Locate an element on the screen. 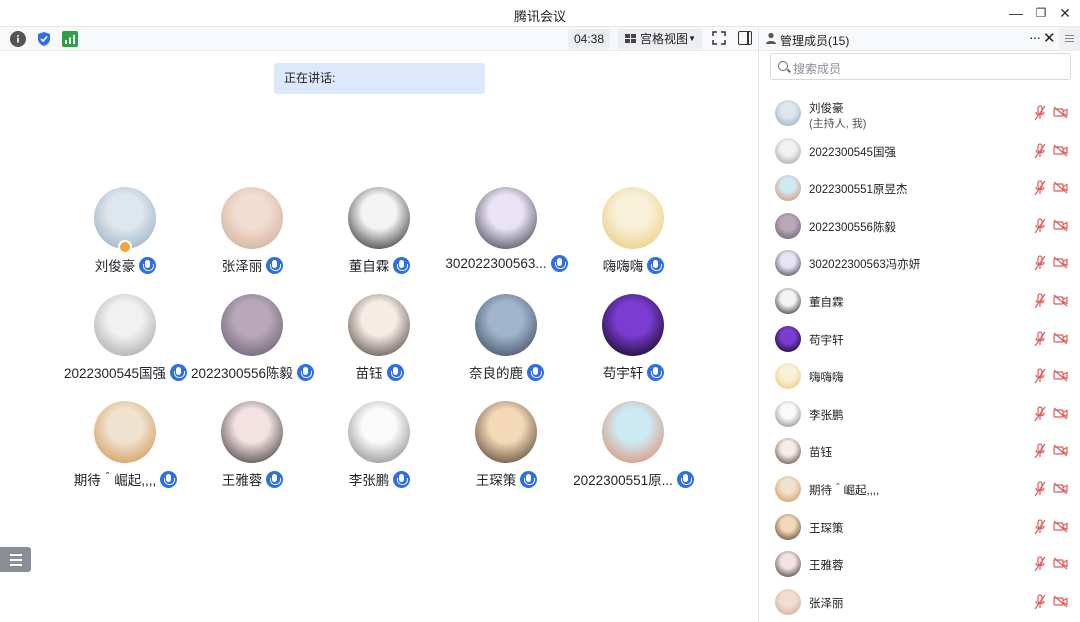  close-panel-icon: ✕ is located at coordinates (1049, 38).